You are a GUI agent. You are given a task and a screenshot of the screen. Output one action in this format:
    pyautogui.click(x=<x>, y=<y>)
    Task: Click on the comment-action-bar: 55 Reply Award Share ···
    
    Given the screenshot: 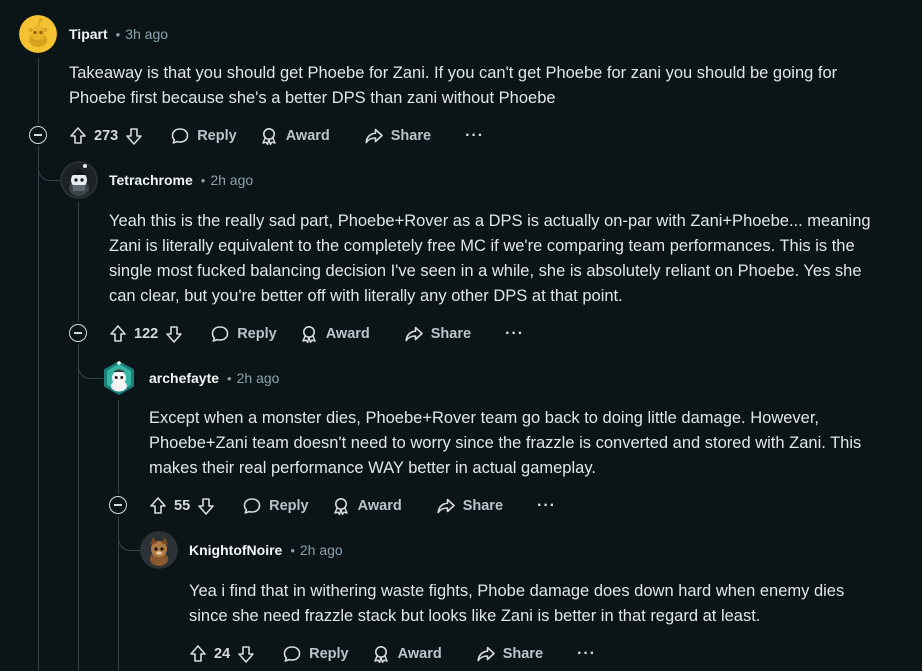 What is the action you would take?
    pyautogui.click(x=352, y=506)
    